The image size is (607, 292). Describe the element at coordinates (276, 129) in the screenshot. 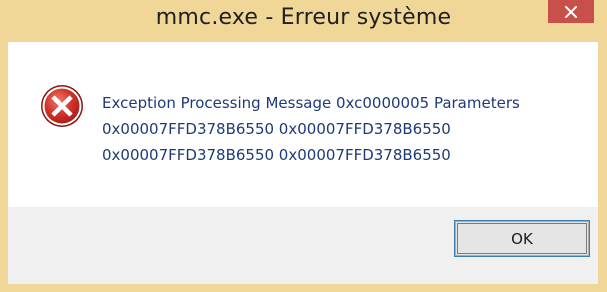

I see `message-line-2: 0x00007FFD378B6550 0x00007FFD378B6550` at that location.